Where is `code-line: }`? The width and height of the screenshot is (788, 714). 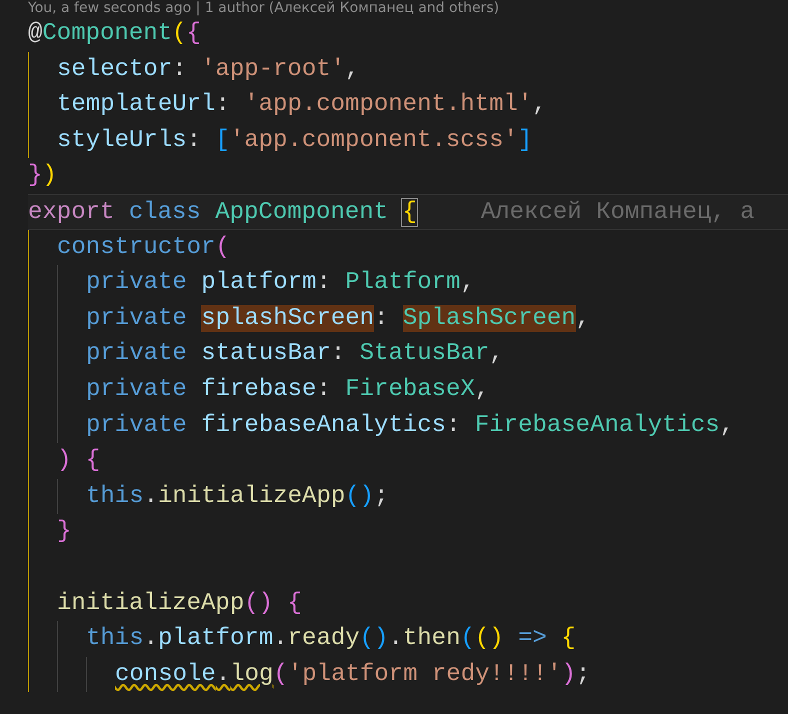 code-line: } is located at coordinates (64, 532).